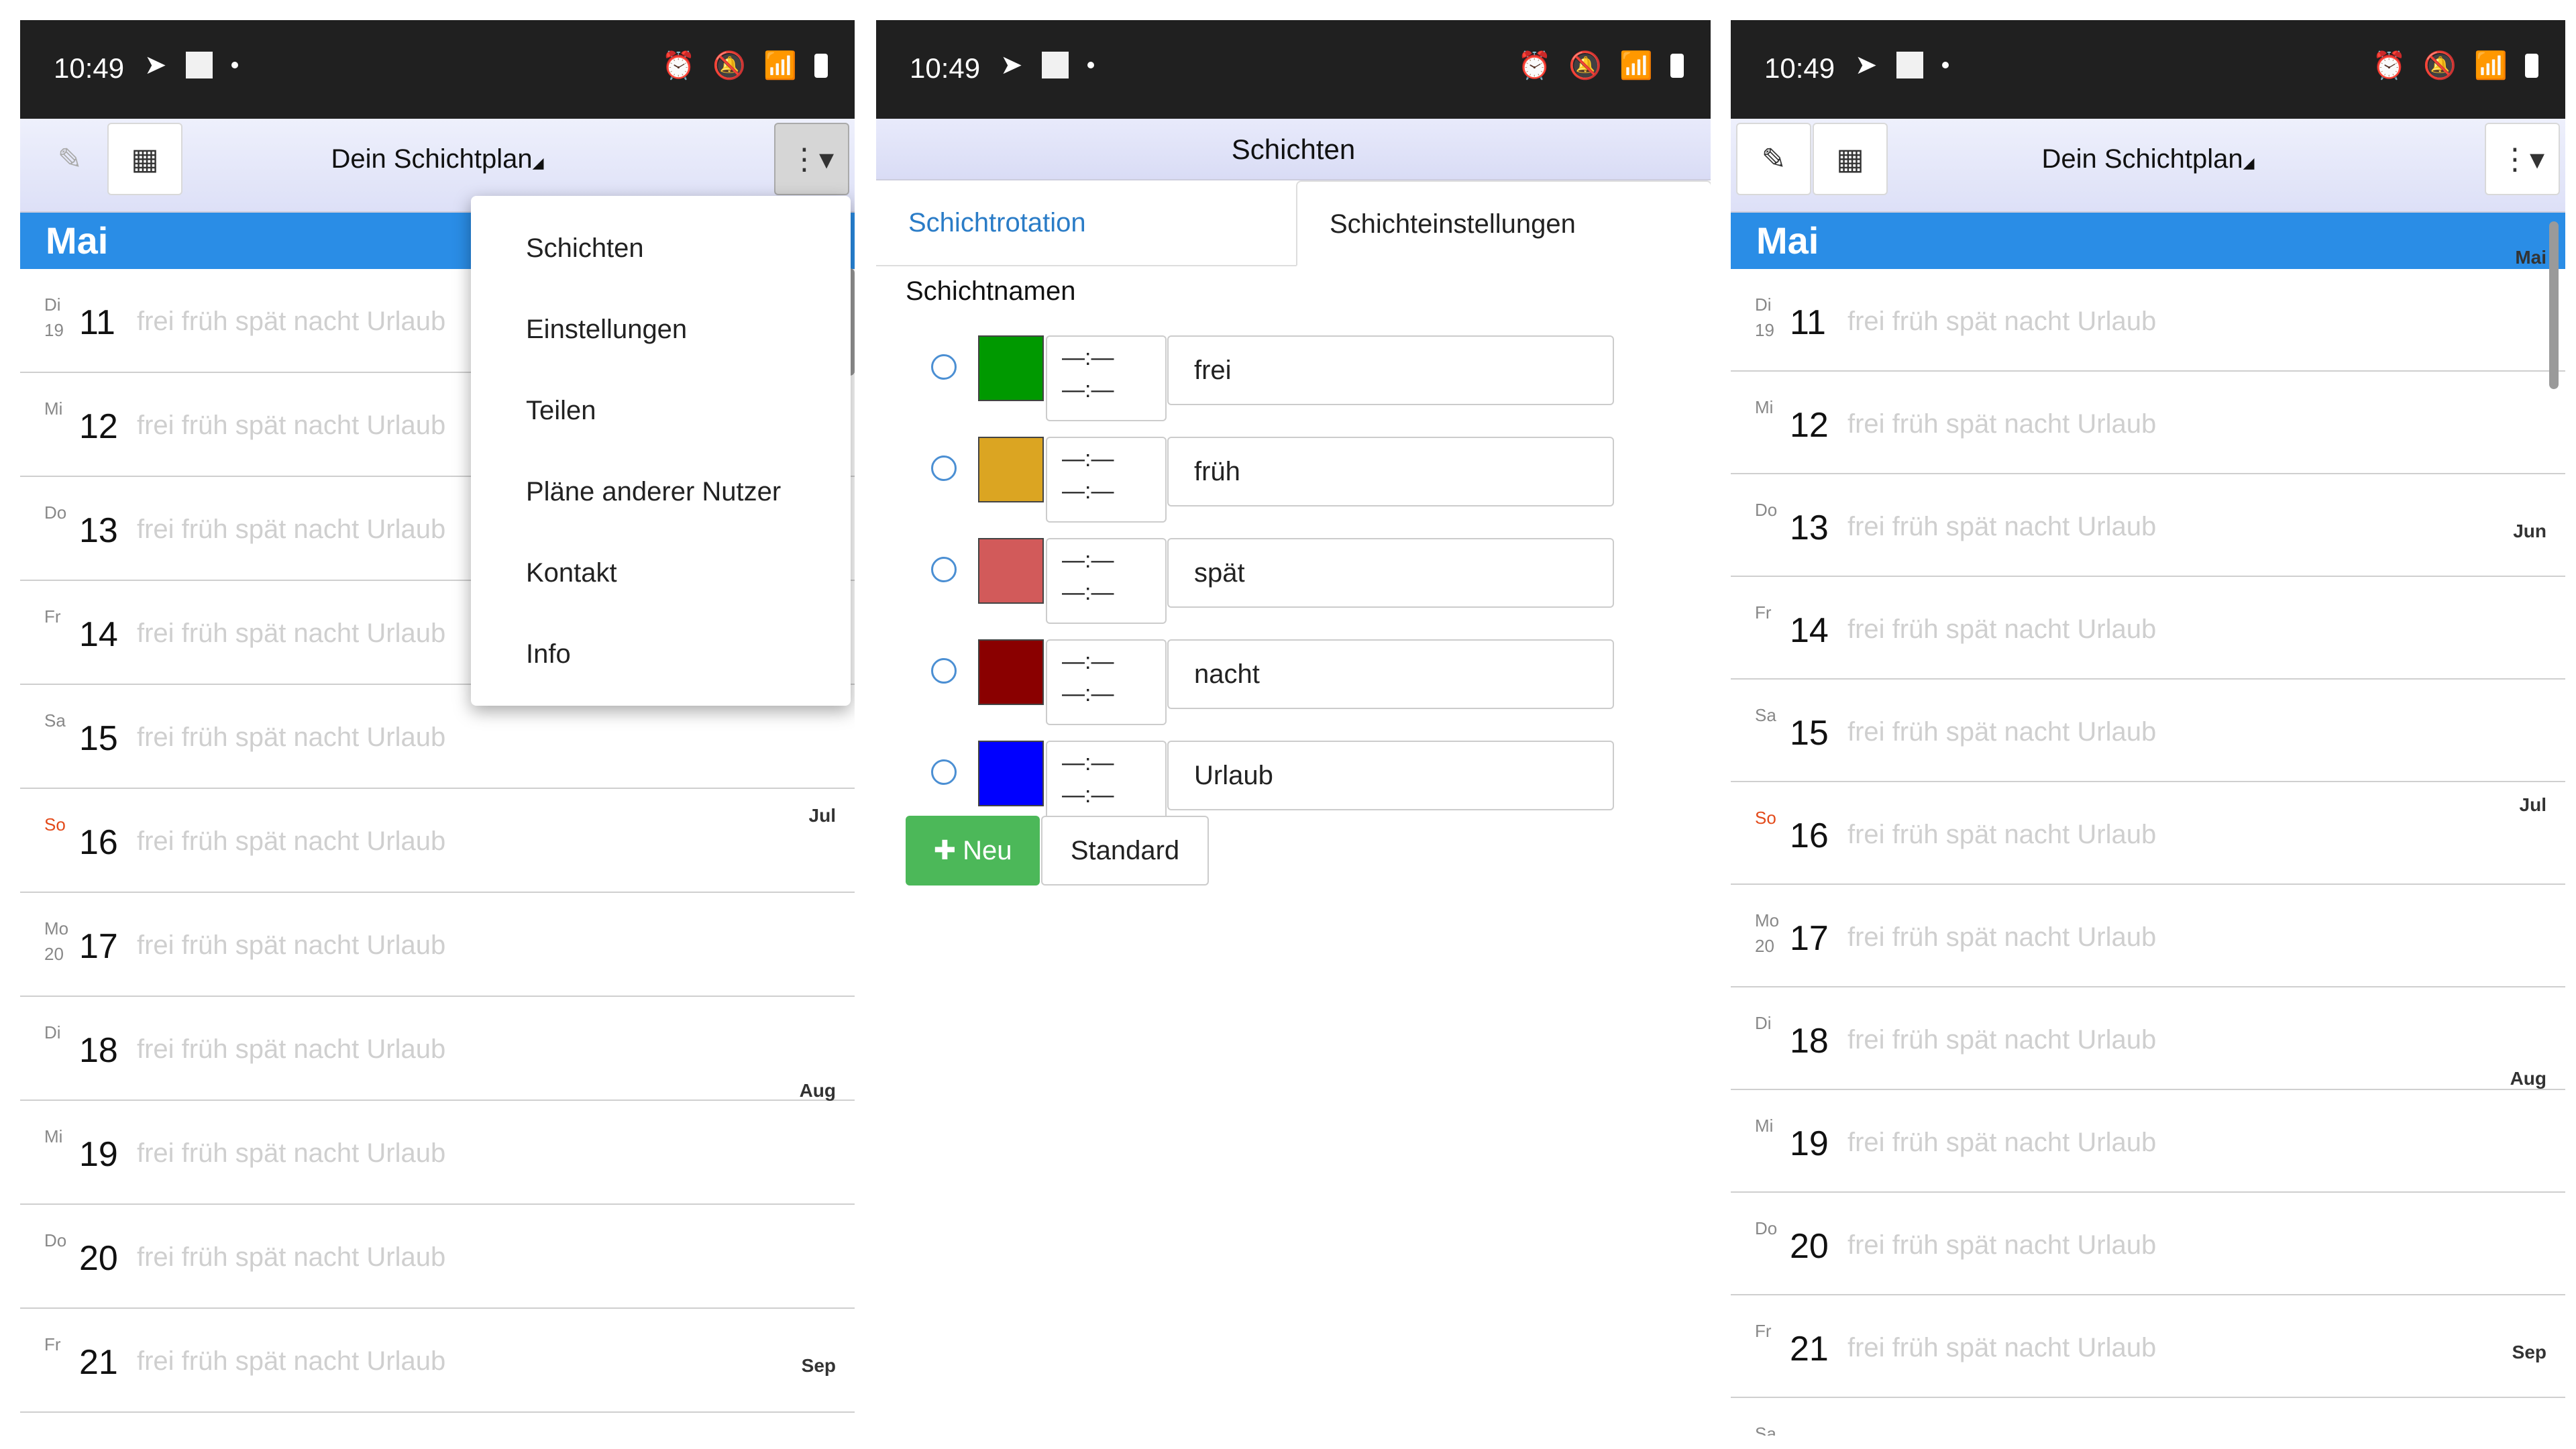  I want to click on weekday-label: Sa, so click(55, 720).